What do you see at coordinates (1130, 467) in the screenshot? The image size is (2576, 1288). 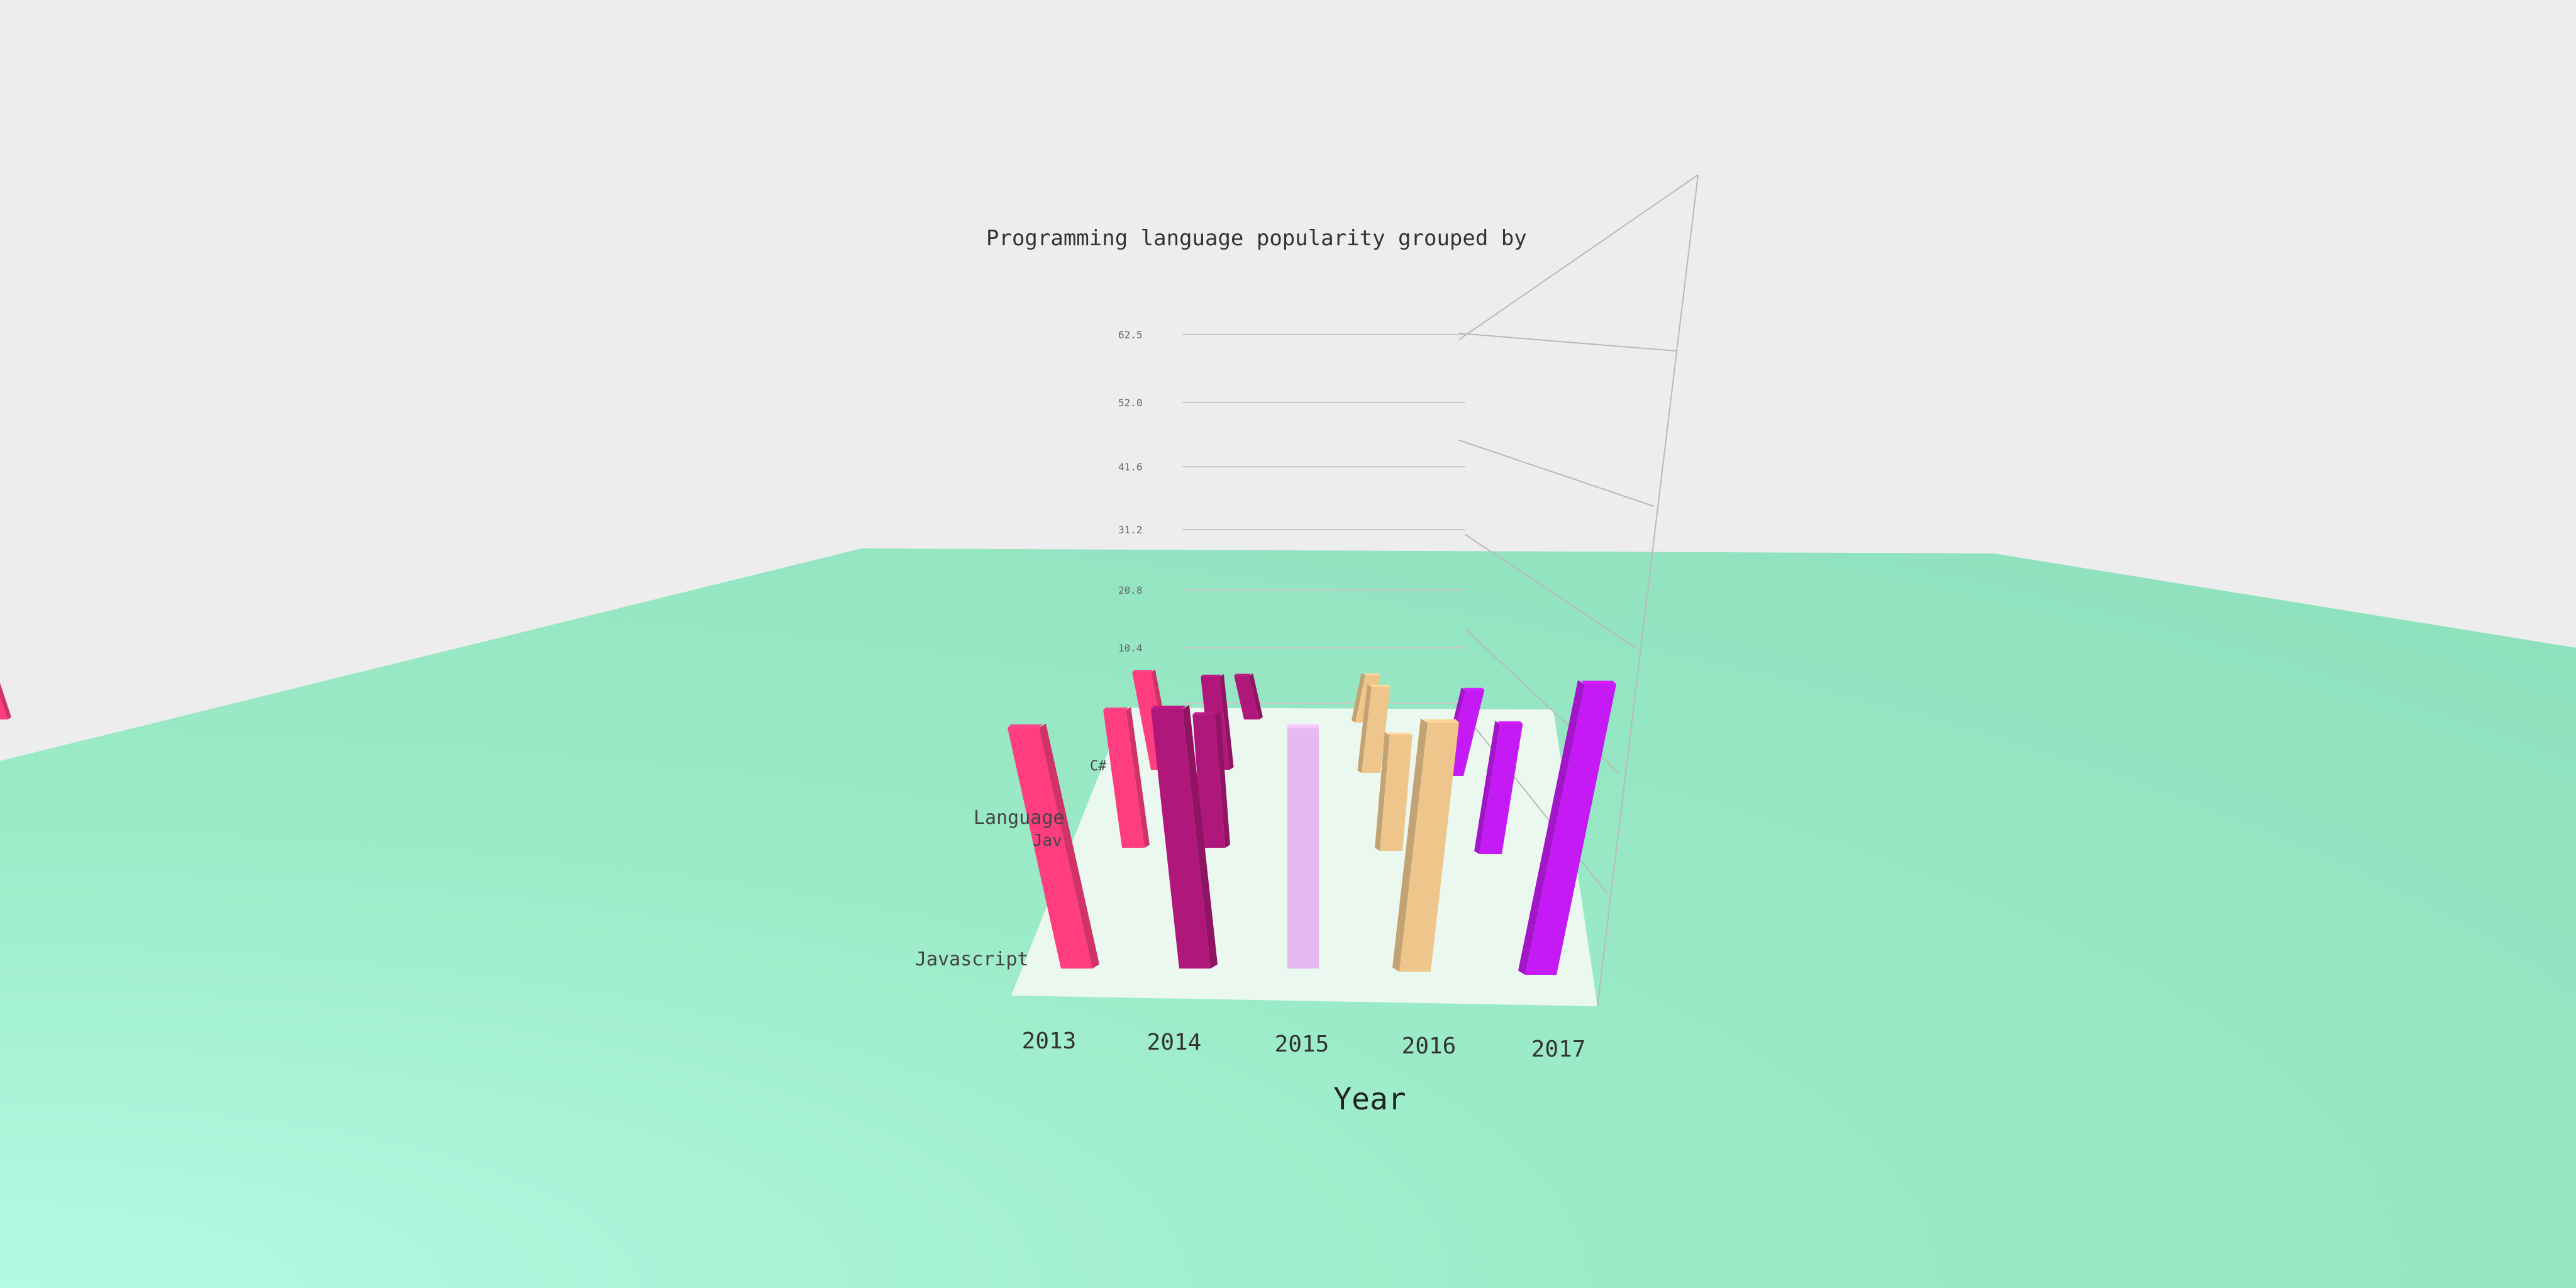 I see `y-tick-label: 41.6` at bounding box center [1130, 467].